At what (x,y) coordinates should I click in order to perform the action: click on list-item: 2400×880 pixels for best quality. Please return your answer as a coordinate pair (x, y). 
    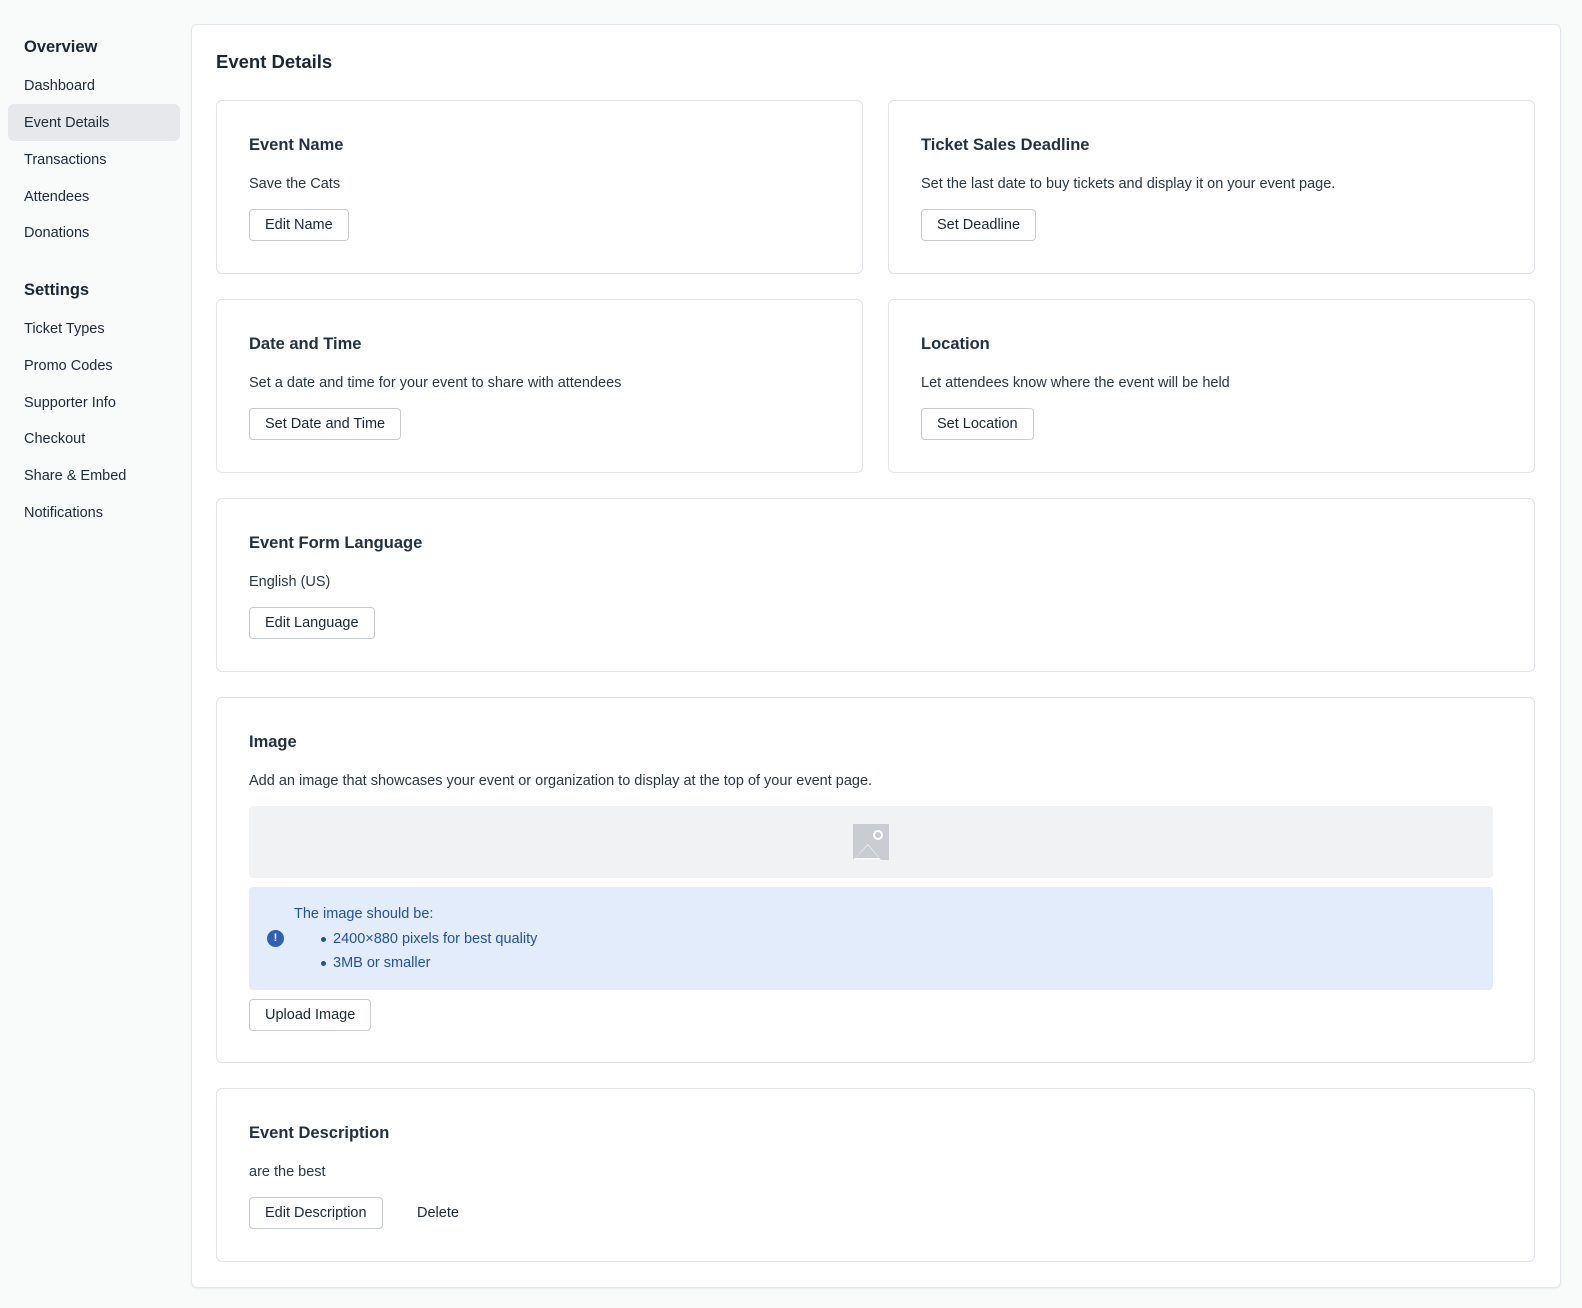
    Looking at the image, I should click on (428, 940).